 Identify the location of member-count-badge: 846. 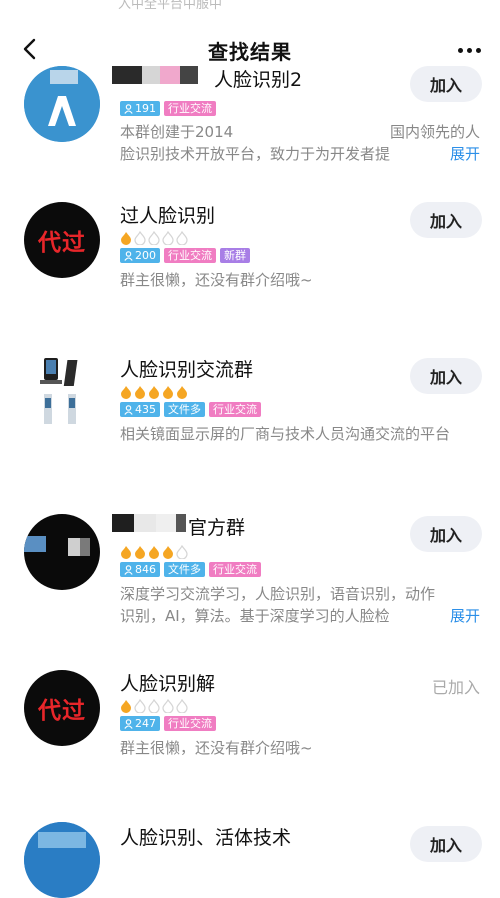
(140, 569).